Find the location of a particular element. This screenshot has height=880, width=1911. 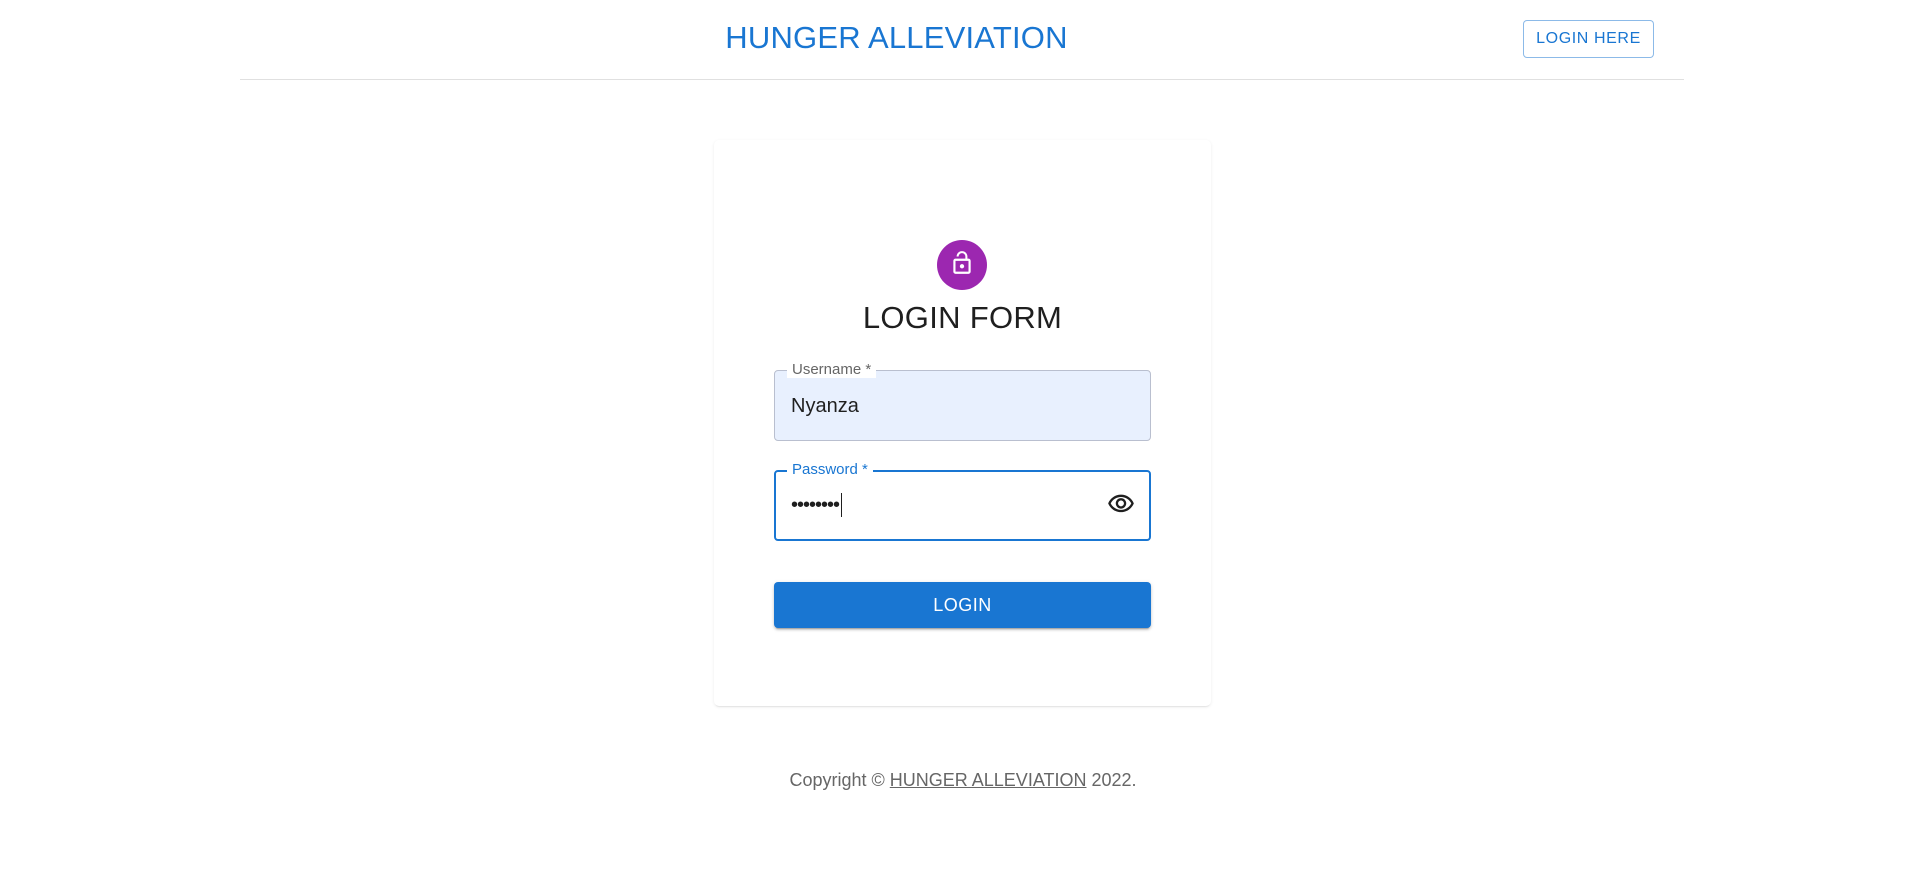

password-masked-text: •••••••• is located at coordinates (815, 504).